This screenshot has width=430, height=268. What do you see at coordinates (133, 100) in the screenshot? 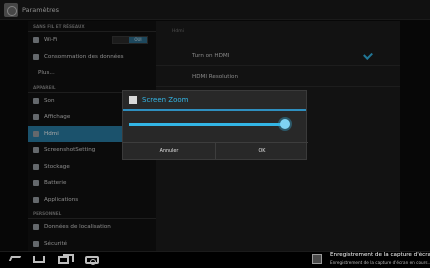
I see `dialog-icon` at bounding box center [133, 100].